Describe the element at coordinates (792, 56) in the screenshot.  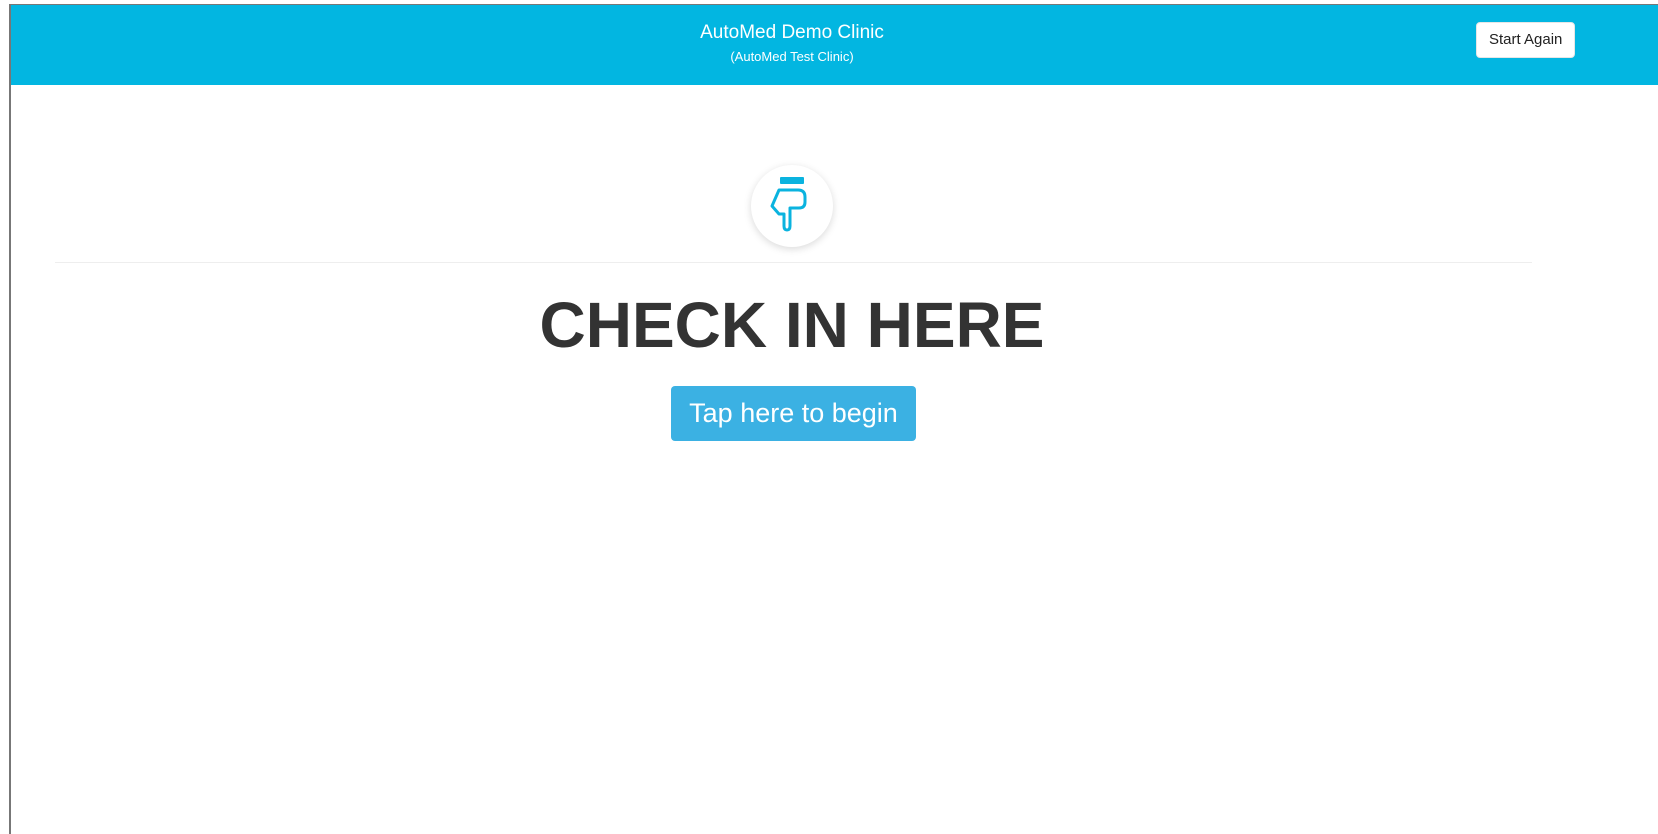
I see `clinic-subtitle: (AutoMed Test Clinic)` at that location.